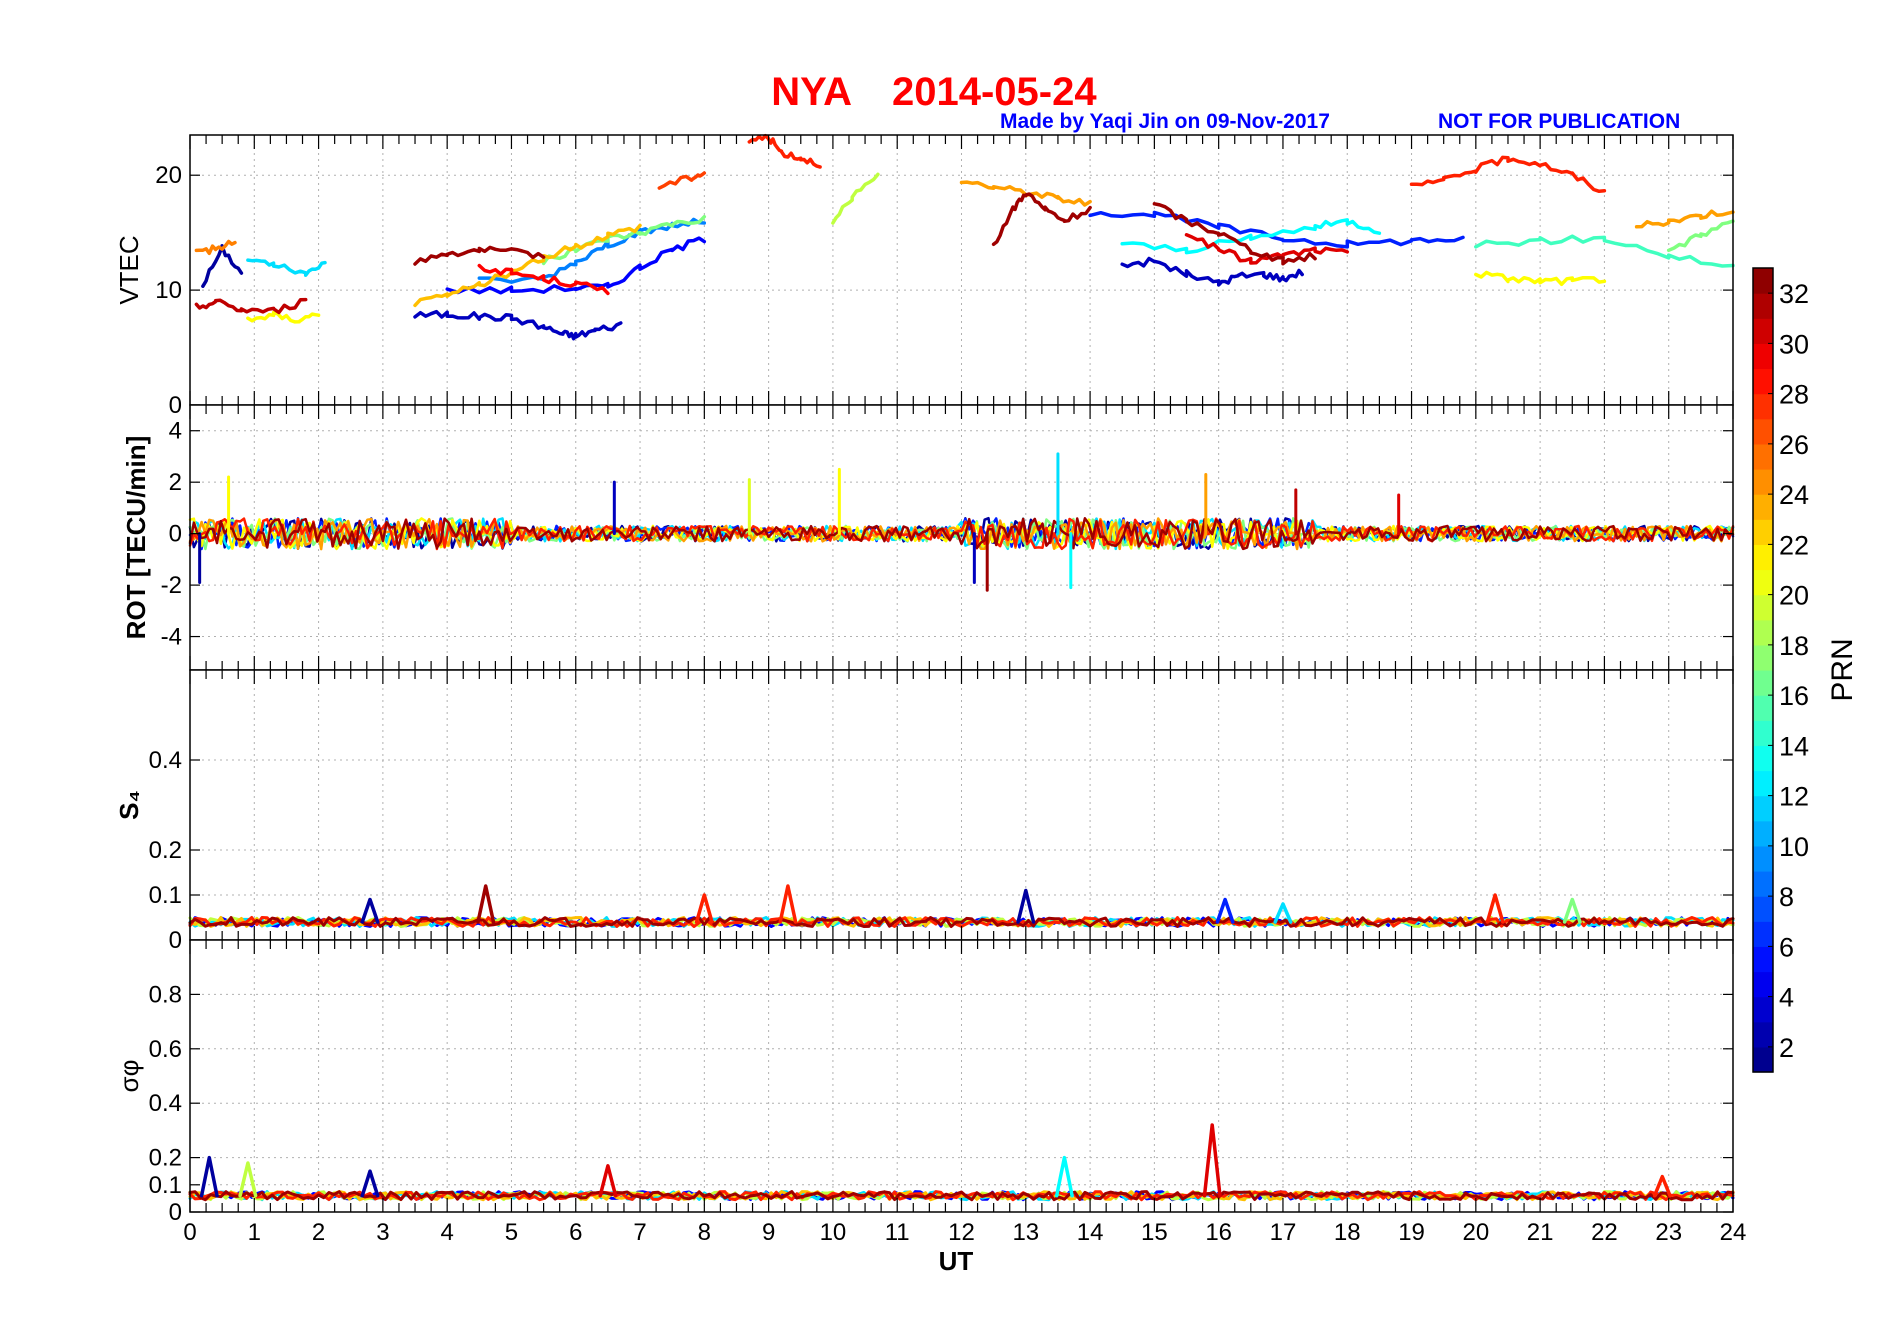 This screenshot has width=1904, height=1330. What do you see at coordinates (1786, 947) in the screenshot?
I see `colorbar-tick-label: 6` at bounding box center [1786, 947].